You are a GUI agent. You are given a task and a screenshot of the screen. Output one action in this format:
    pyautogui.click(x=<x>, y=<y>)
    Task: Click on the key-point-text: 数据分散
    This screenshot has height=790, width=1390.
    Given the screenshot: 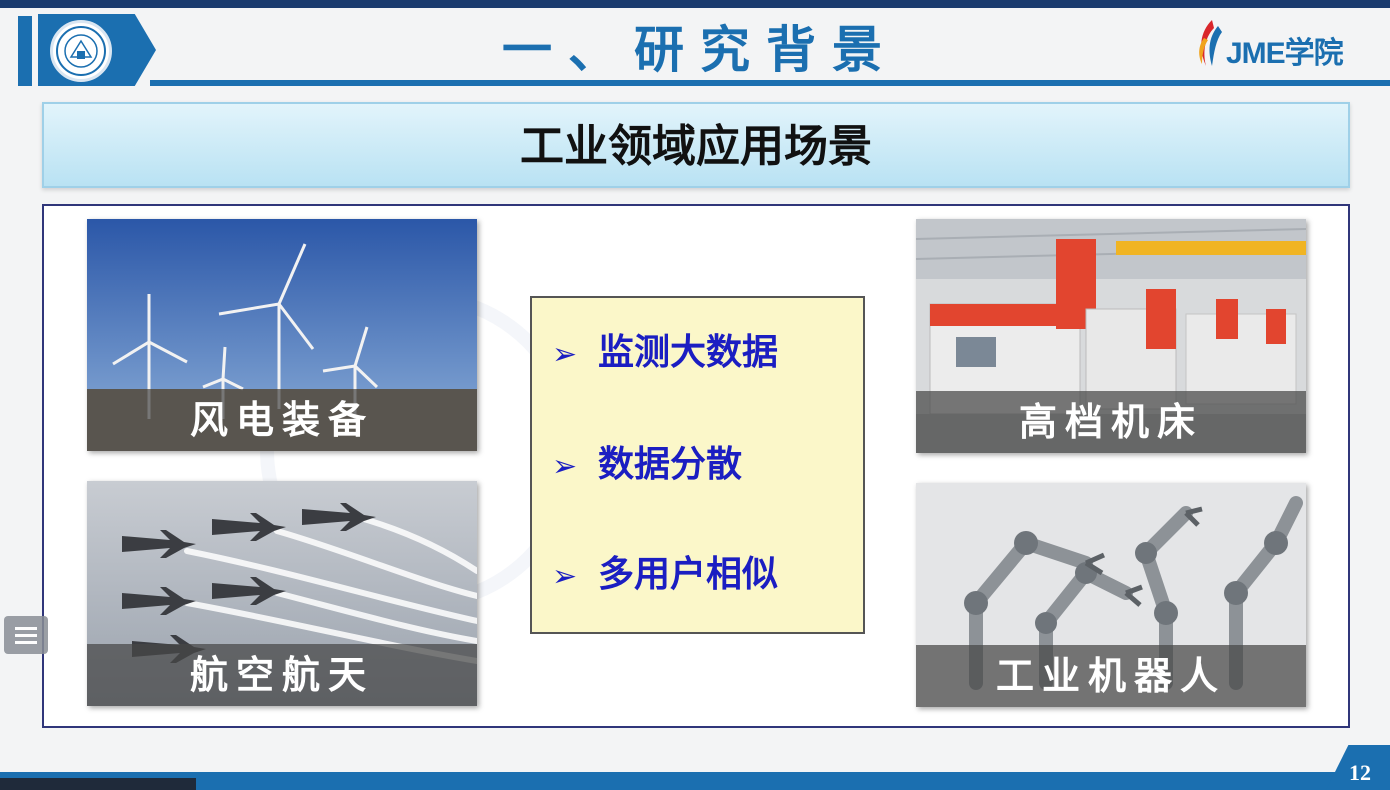 What is the action you would take?
    pyautogui.click(x=670, y=464)
    